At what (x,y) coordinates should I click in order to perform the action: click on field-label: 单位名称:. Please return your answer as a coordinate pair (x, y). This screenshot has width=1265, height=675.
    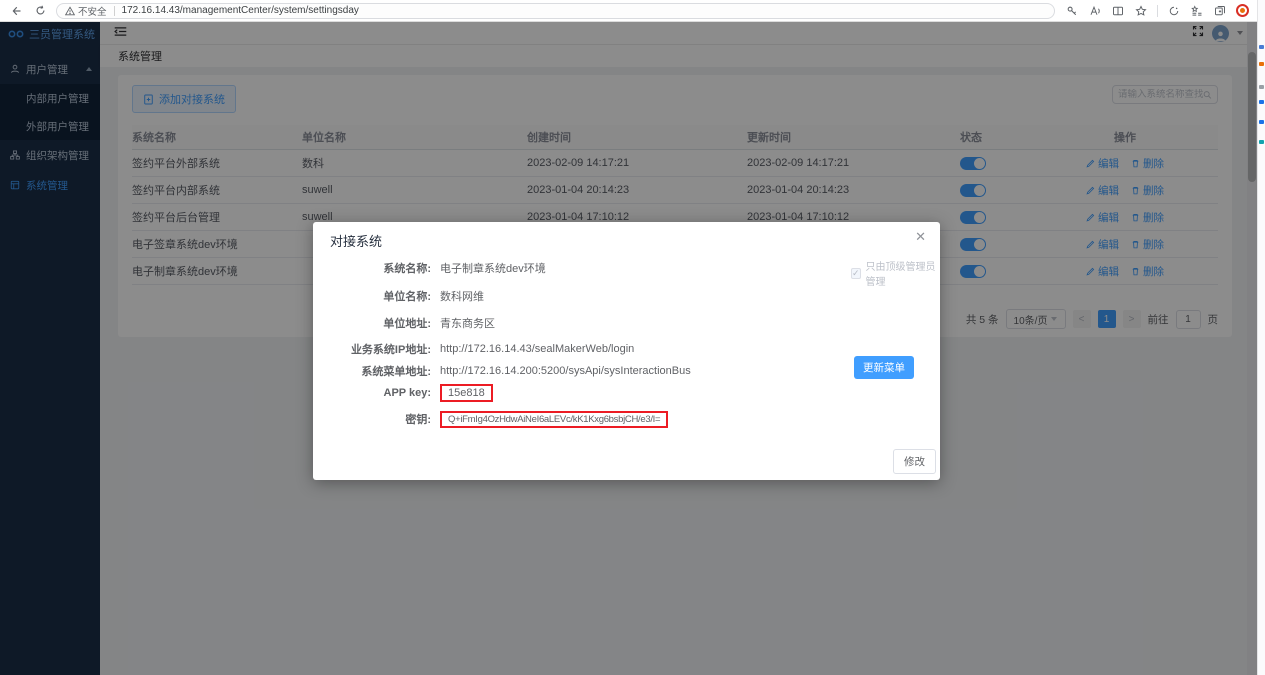
    Looking at the image, I should click on (407, 297).